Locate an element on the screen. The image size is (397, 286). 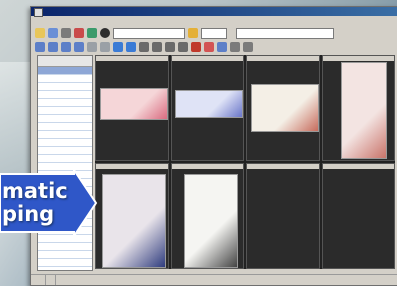
merge-icon is located at coordinates (183, 47).